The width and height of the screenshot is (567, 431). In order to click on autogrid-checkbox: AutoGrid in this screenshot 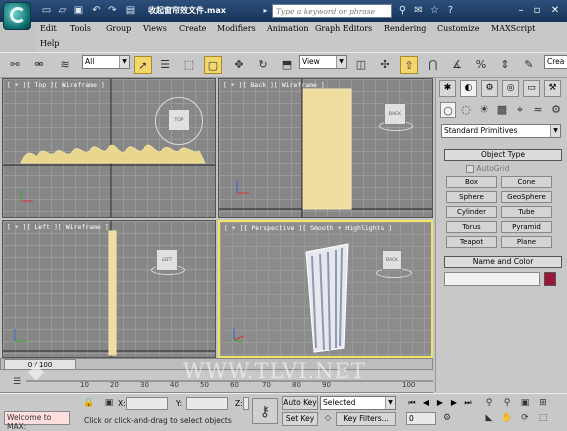, I will do `click(488, 168)`.